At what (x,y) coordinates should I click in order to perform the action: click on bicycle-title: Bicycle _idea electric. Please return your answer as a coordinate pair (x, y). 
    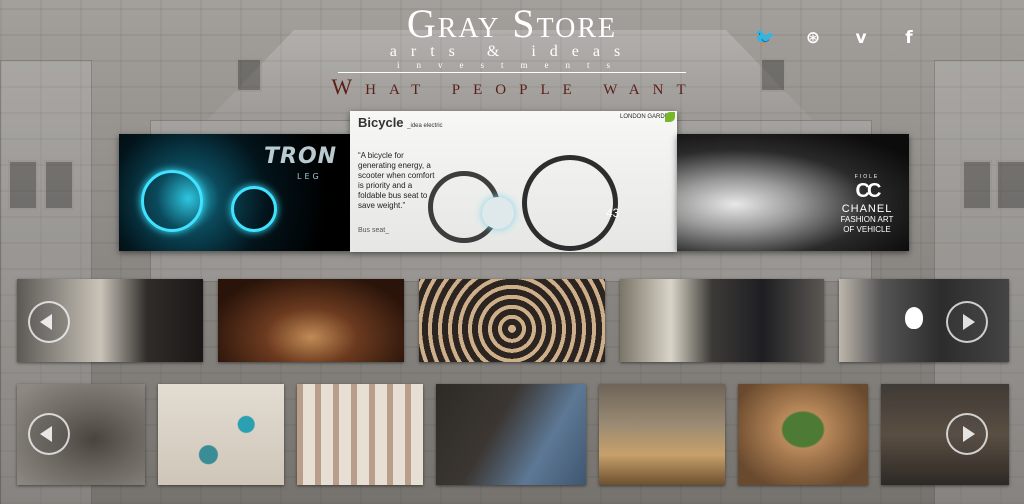
    Looking at the image, I should click on (400, 122).